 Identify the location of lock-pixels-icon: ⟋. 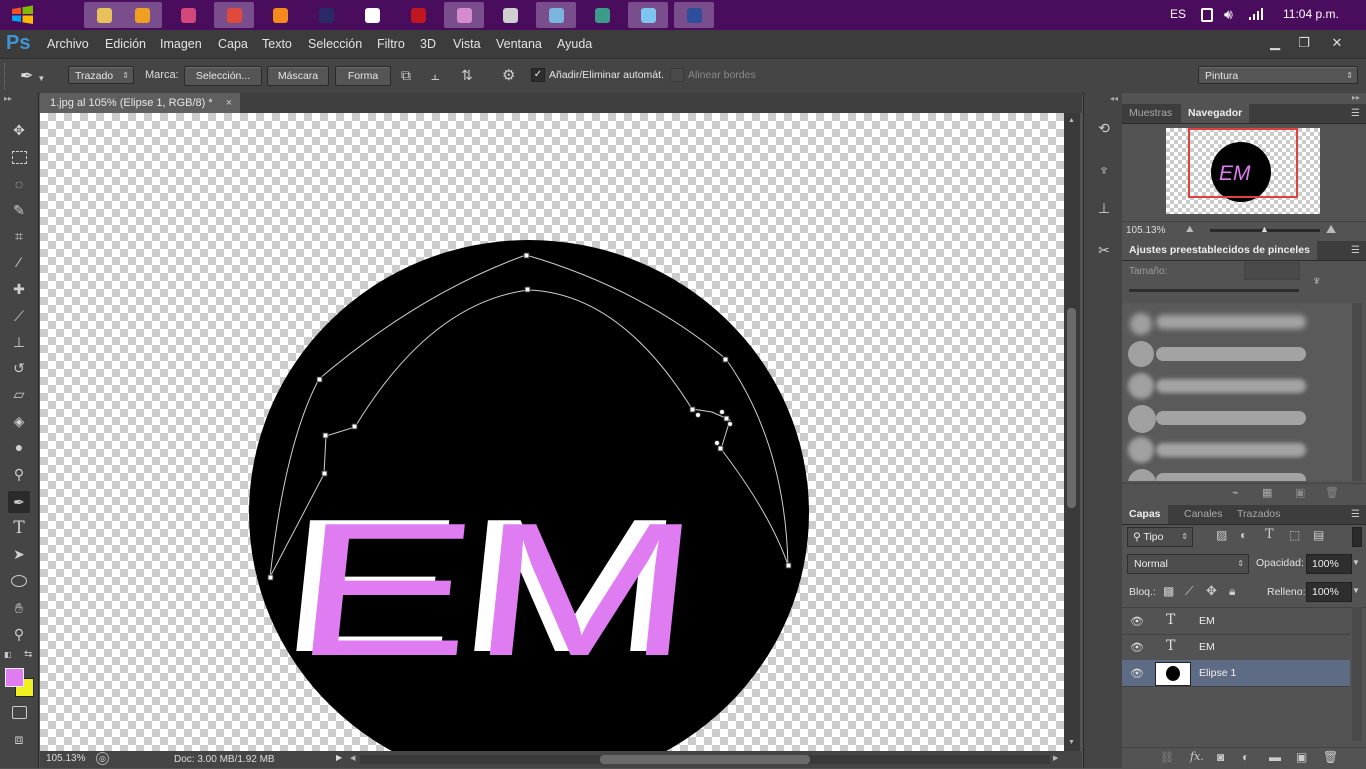
(1189, 591).